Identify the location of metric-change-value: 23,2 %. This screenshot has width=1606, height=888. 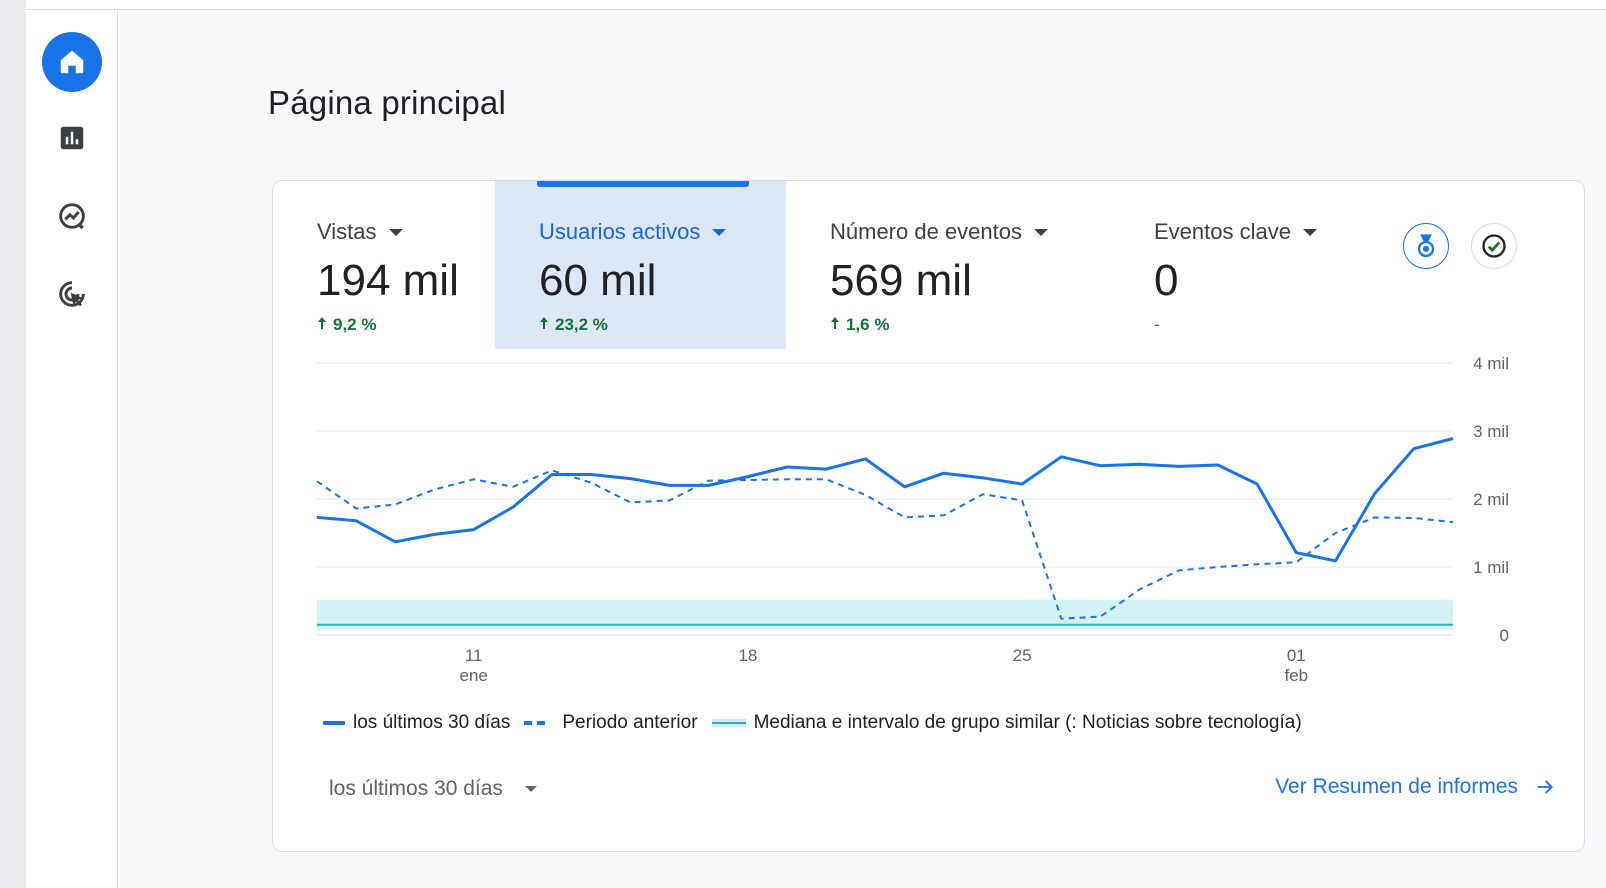
(581, 324).